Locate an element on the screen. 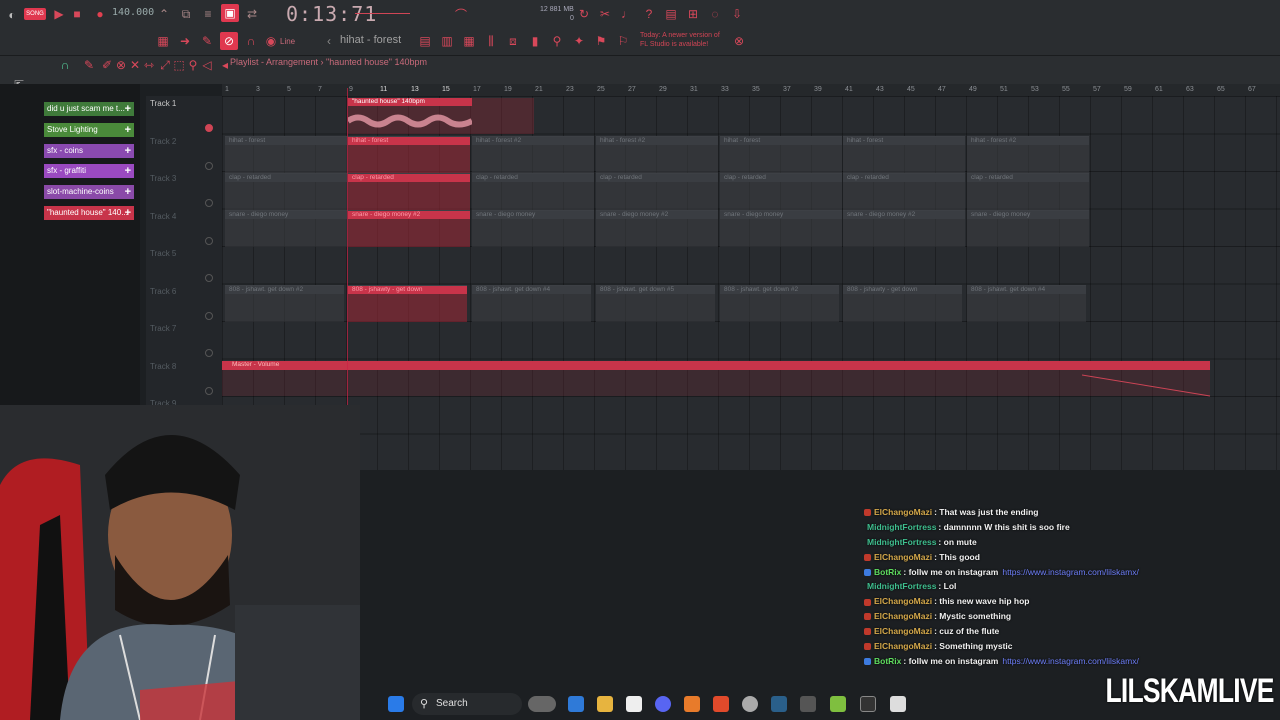  close-news-icon: ⊗ is located at coordinates (739, 41).